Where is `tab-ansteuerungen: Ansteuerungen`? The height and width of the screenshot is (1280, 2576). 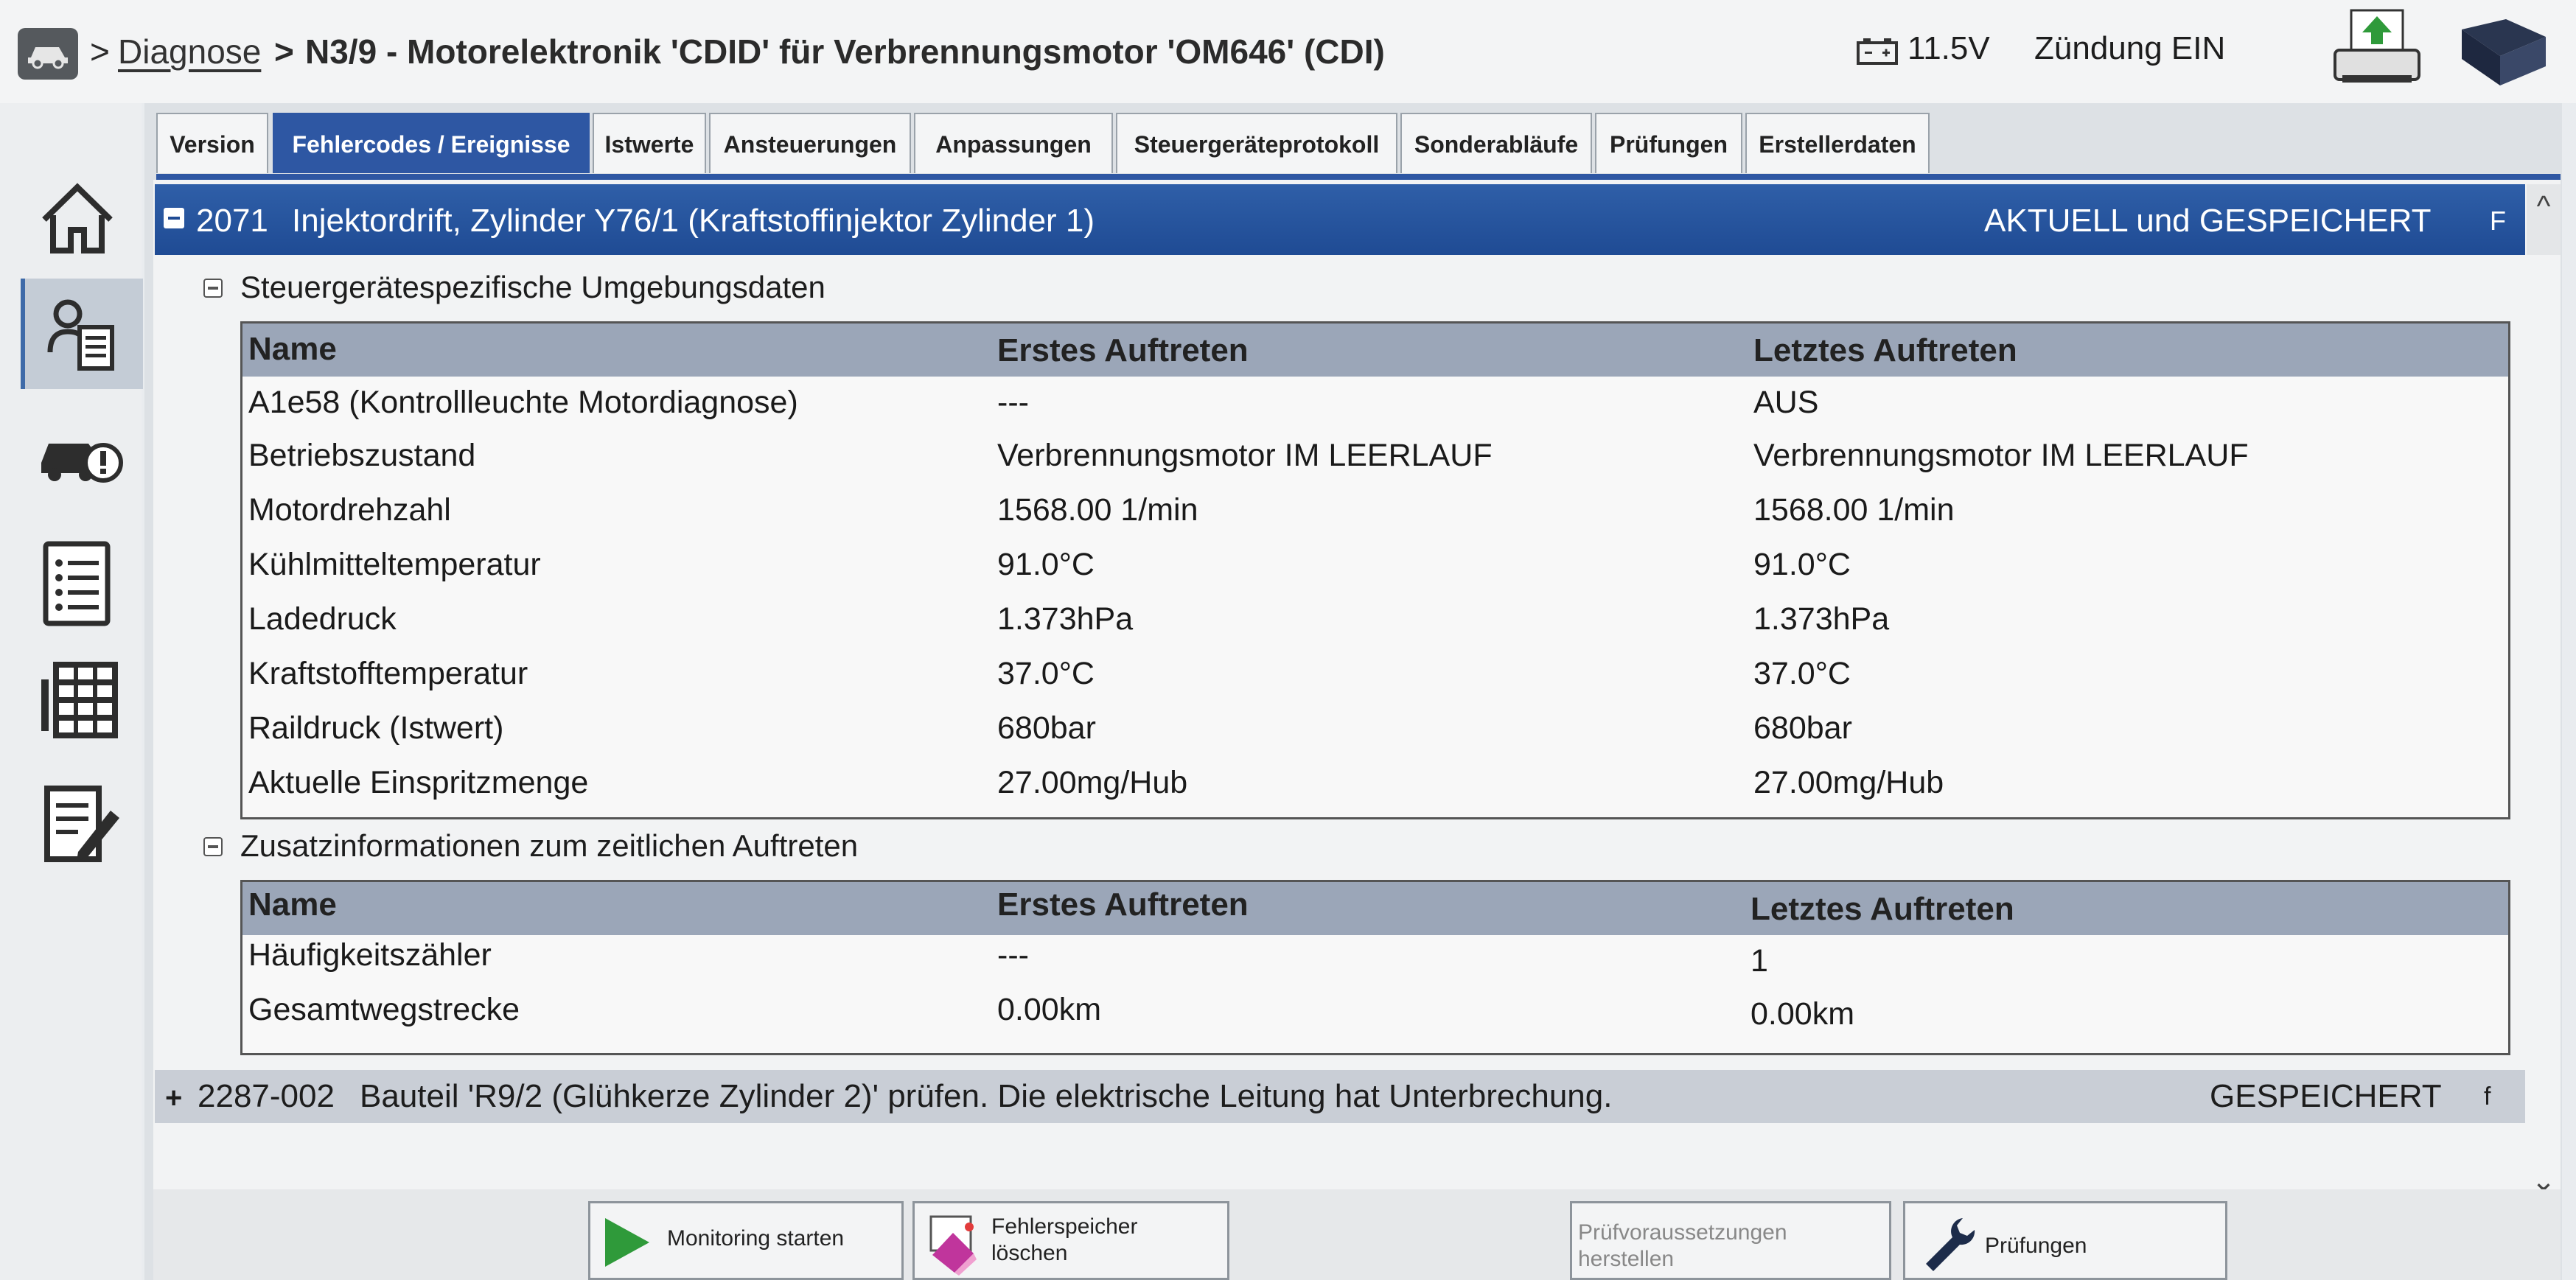 tab-ansteuerungen: Ansteuerungen is located at coordinates (810, 143).